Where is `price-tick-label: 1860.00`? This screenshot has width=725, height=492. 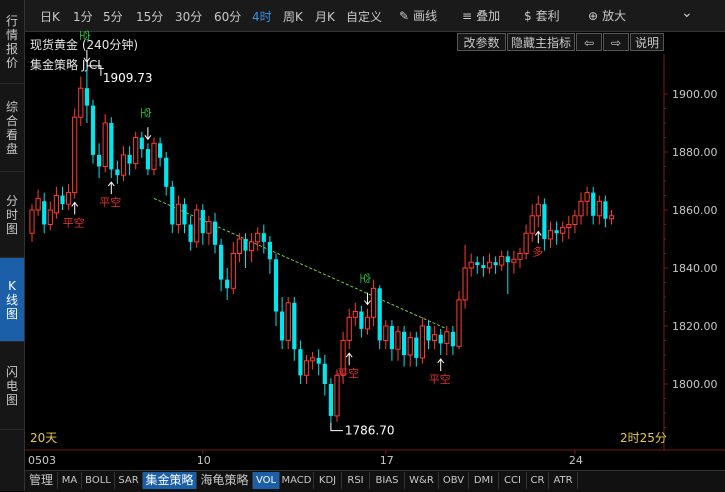
price-tick-label: 1860.00 is located at coordinates (695, 210).